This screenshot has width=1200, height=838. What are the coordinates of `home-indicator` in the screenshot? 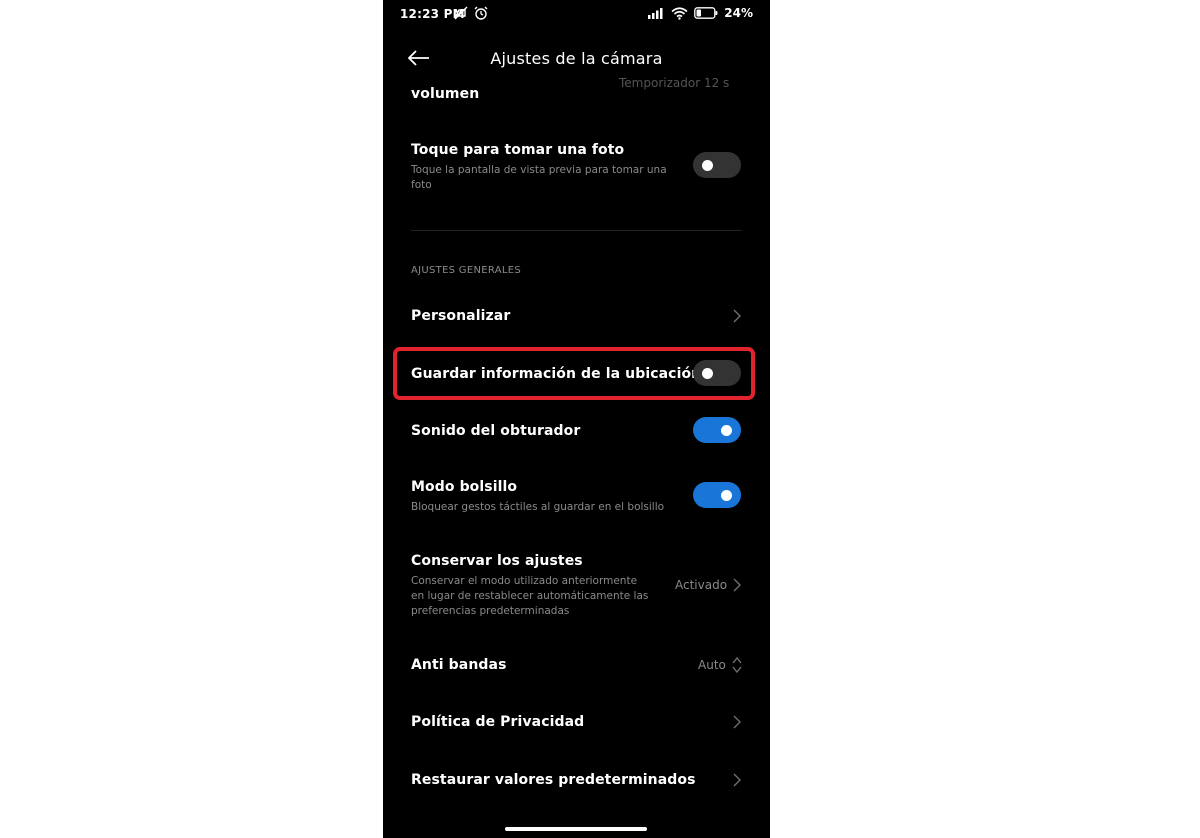 It's located at (576, 829).